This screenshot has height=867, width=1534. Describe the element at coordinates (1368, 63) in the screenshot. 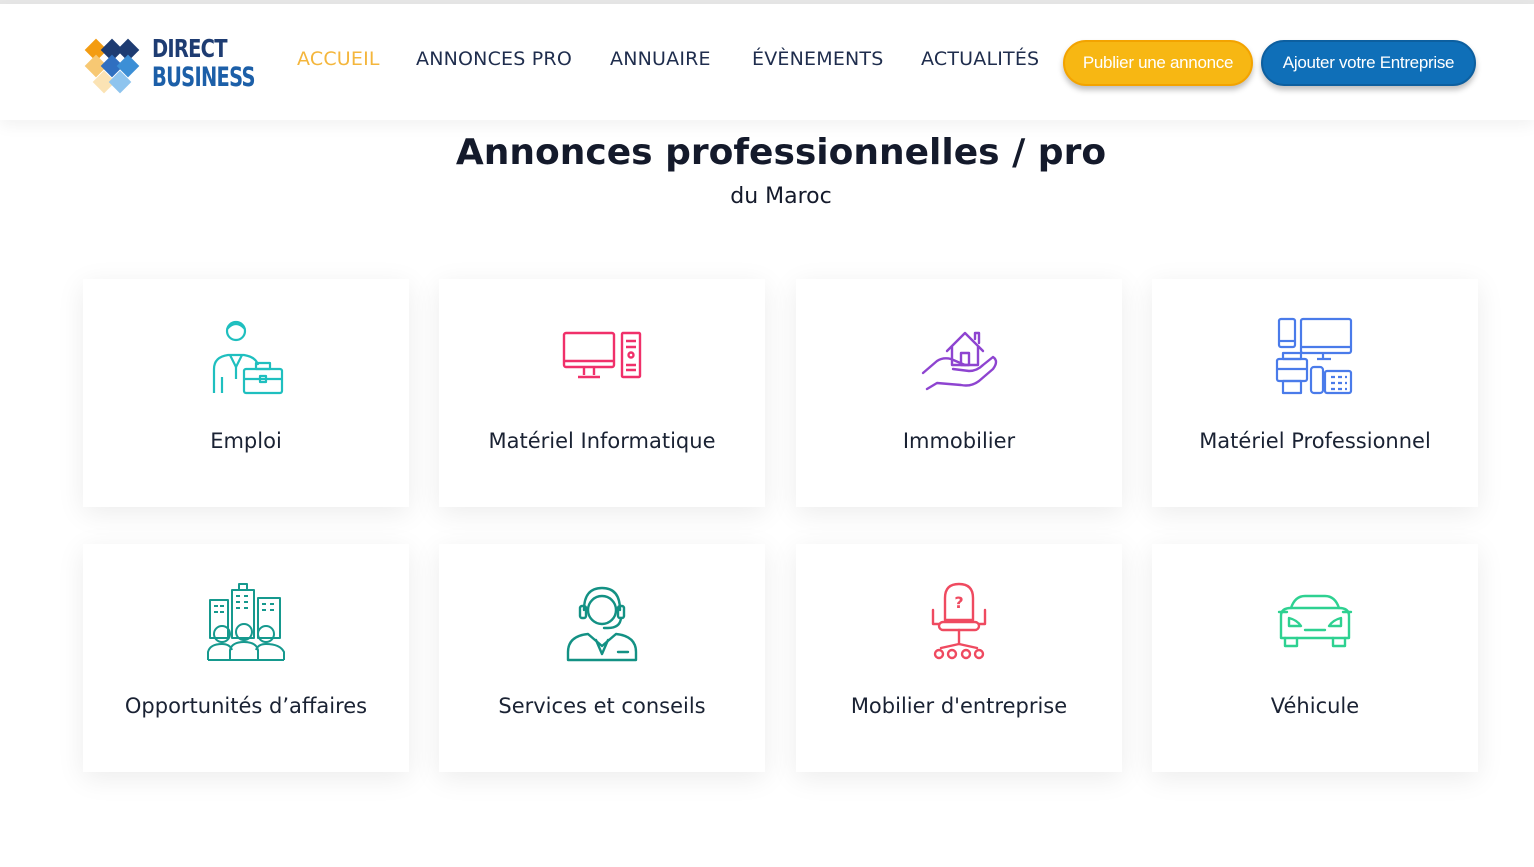

I see `add-company-button: Ajouter votre Entreprise` at that location.